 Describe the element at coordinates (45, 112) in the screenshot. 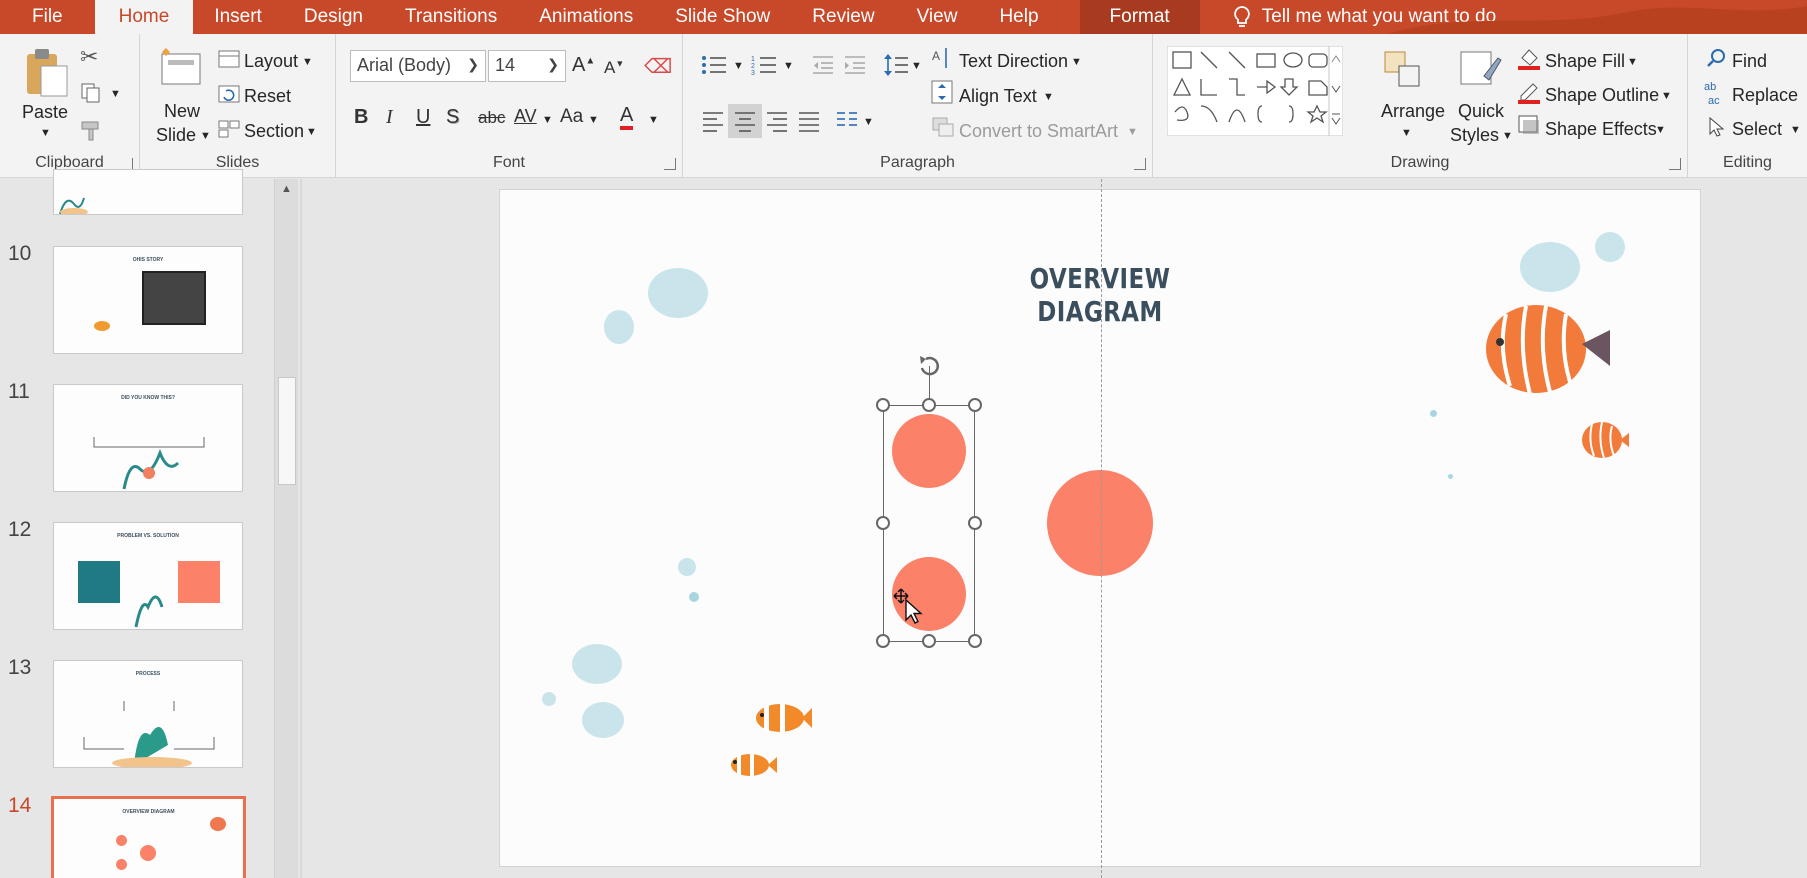

I see `paste-button: Paste` at that location.